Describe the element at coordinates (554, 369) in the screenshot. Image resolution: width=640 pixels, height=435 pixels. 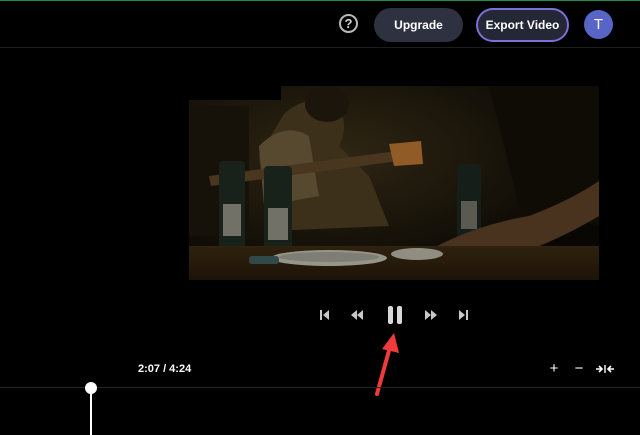
I see `zoom-in-button: +` at that location.